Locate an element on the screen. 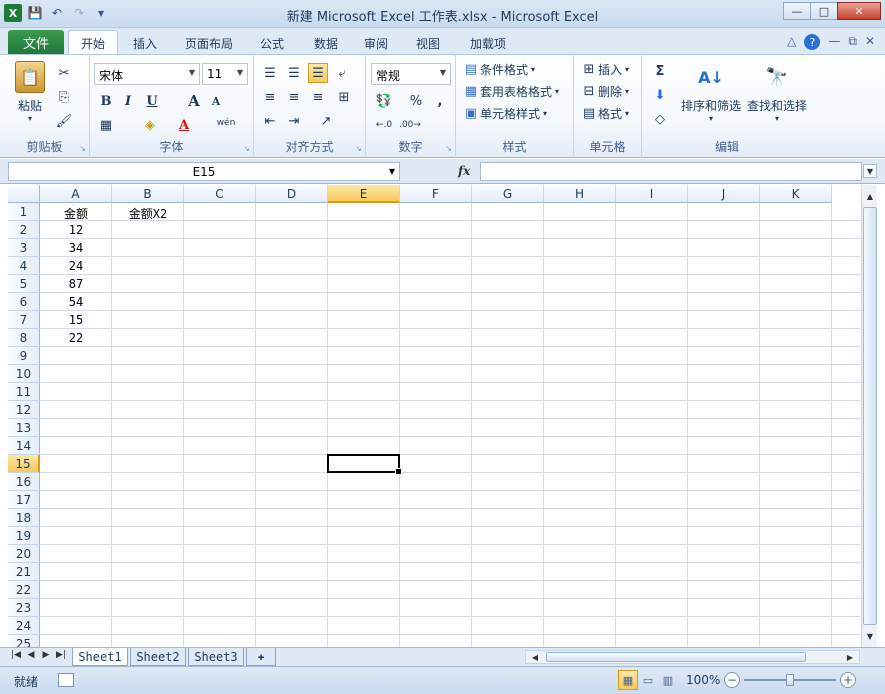 The image size is (885, 694). row-header-19: 19 is located at coordinates (24, 536).